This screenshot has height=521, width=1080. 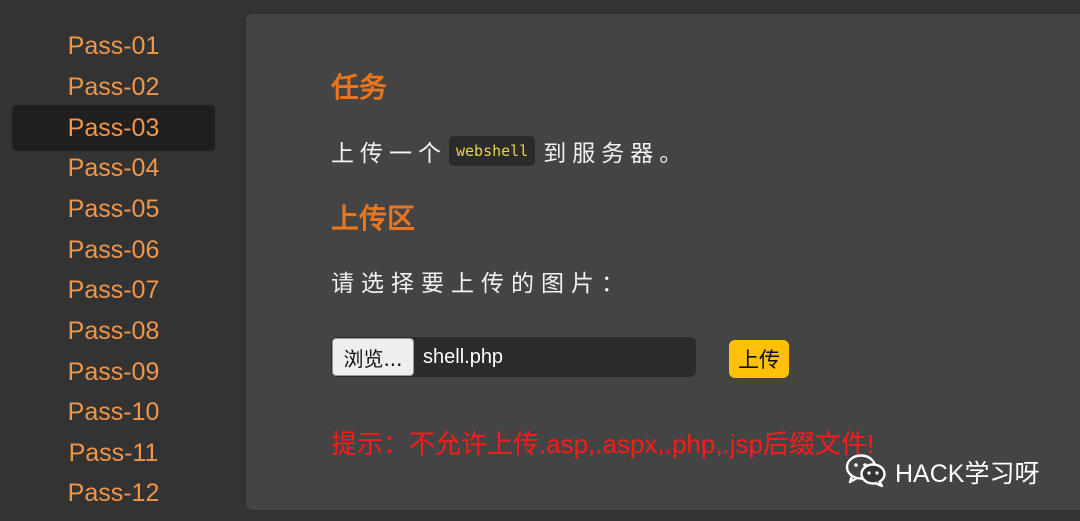 What do you see at coordinates (373, 218) in the screenshot?
I see `upload-heading: 上传区` at bounding box center [373, 218].